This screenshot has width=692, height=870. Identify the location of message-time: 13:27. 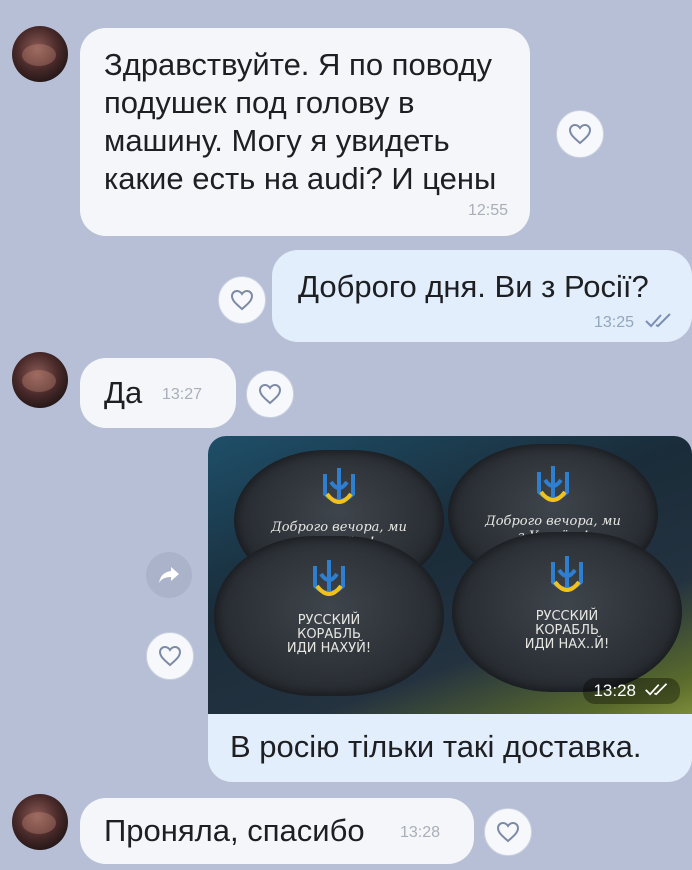
(182, 394).